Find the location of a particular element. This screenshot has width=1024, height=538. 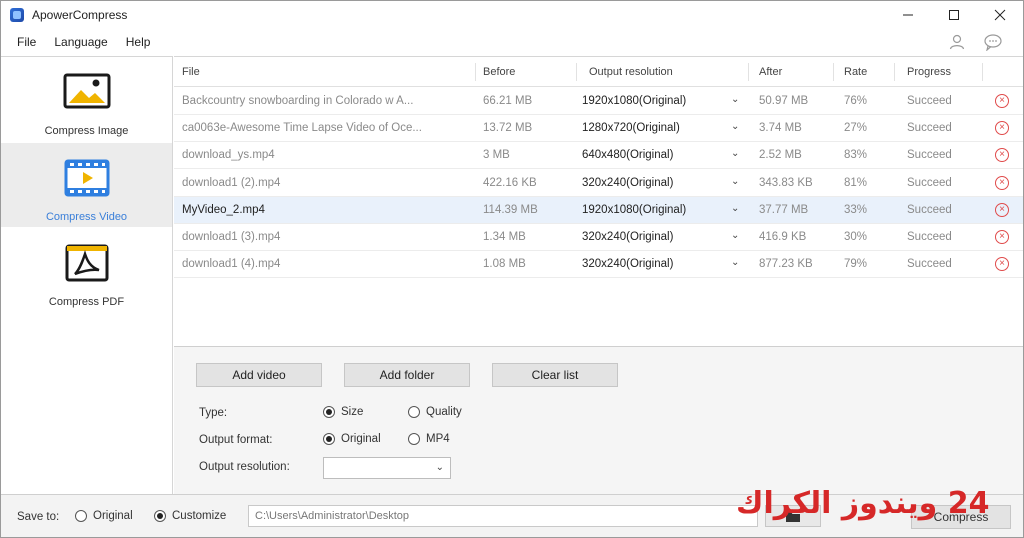

sidebar-item-label: Compress Image is located at coordinates (86, 131).